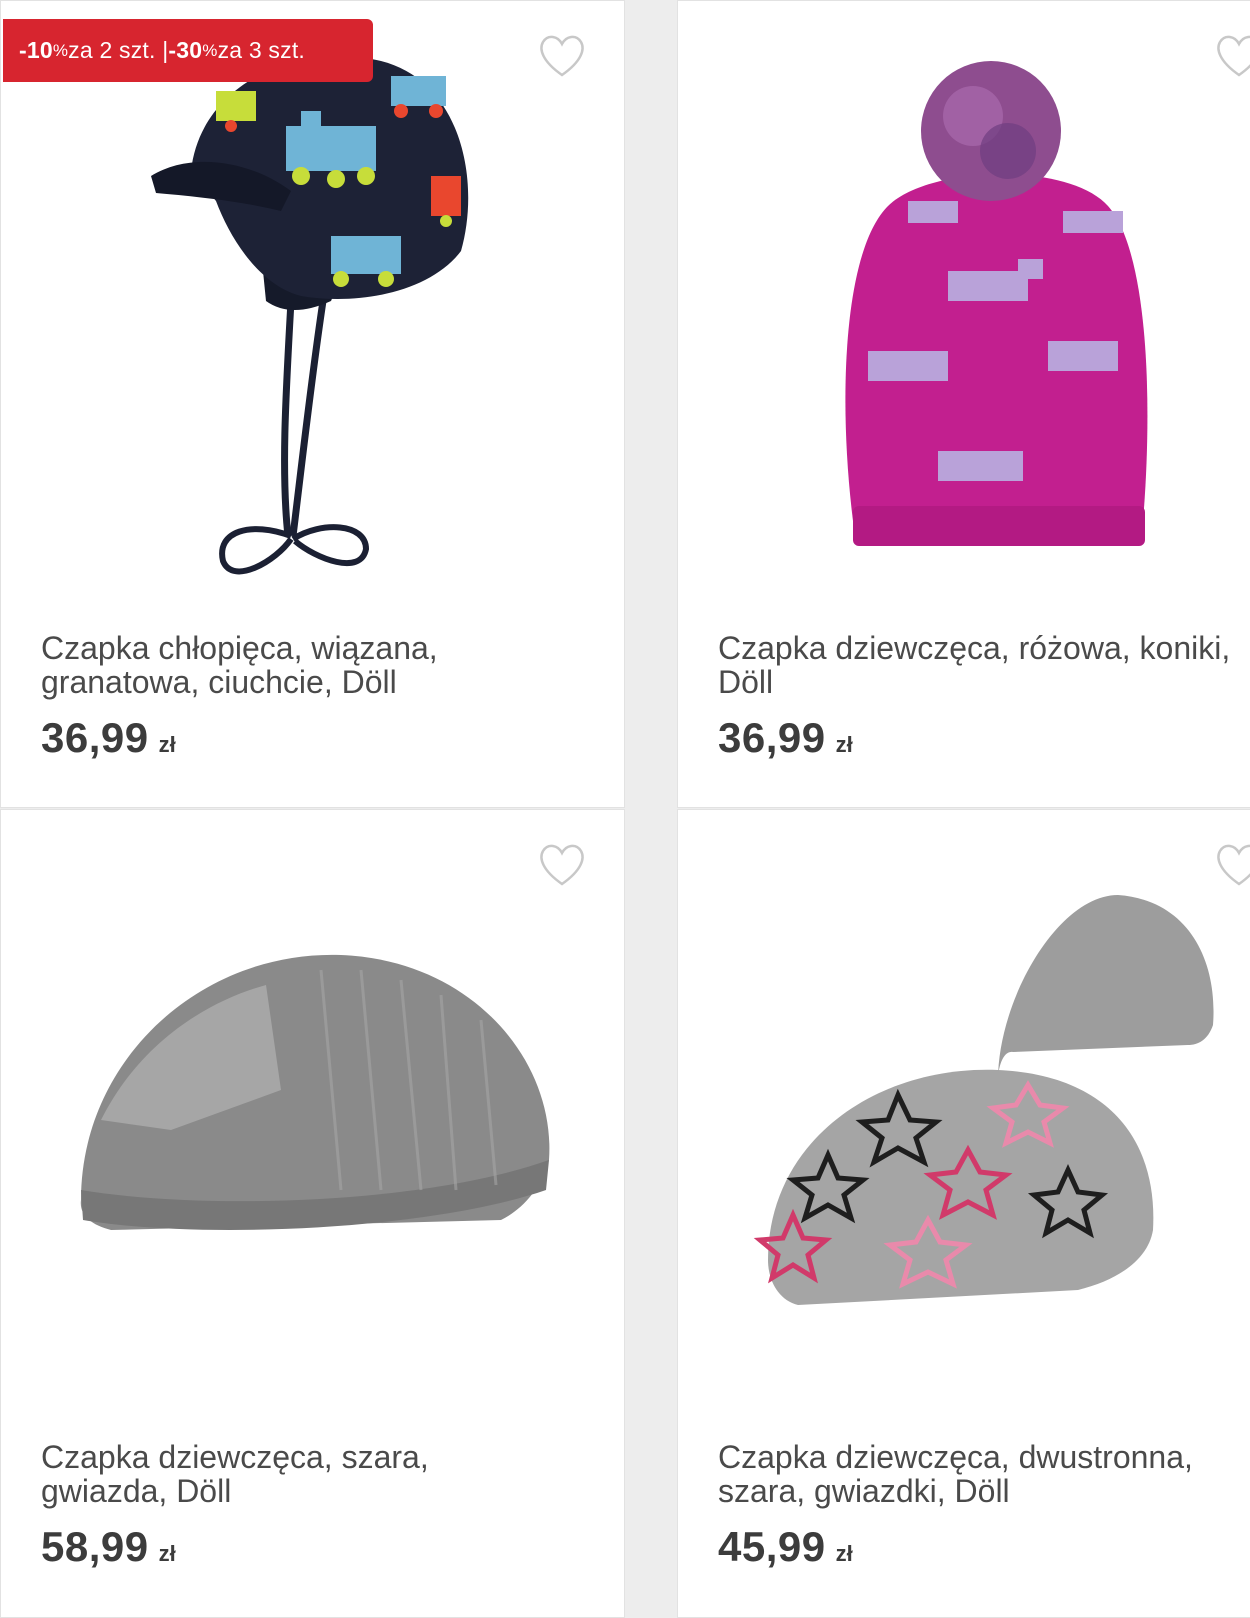 The width and height of the screenshot is (1250, 1618). What do you see at coordinates (188, 50) in the screenshot?
I see `promo-badge: -10% za 2 szt. | -30% za 3 szt.` at bounding box center [188, 50].